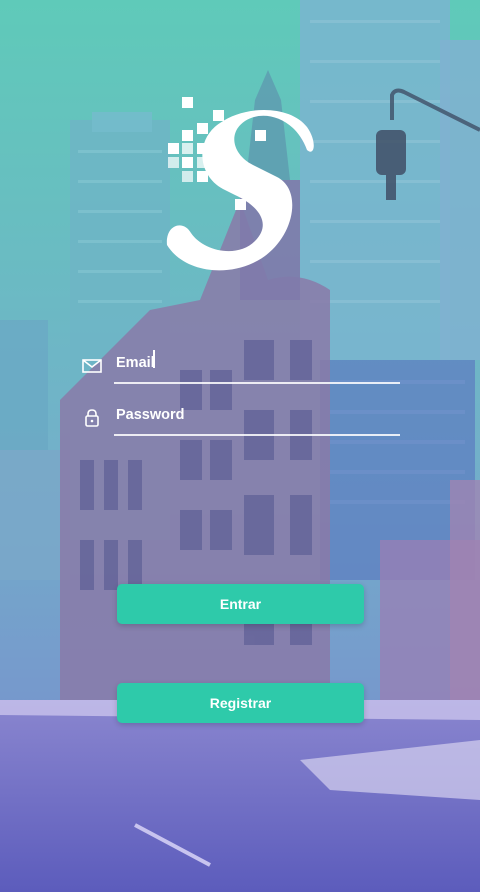  Describe the element at coordinates (92, 418) in the screenshot. I see `lock-icon` at that location.